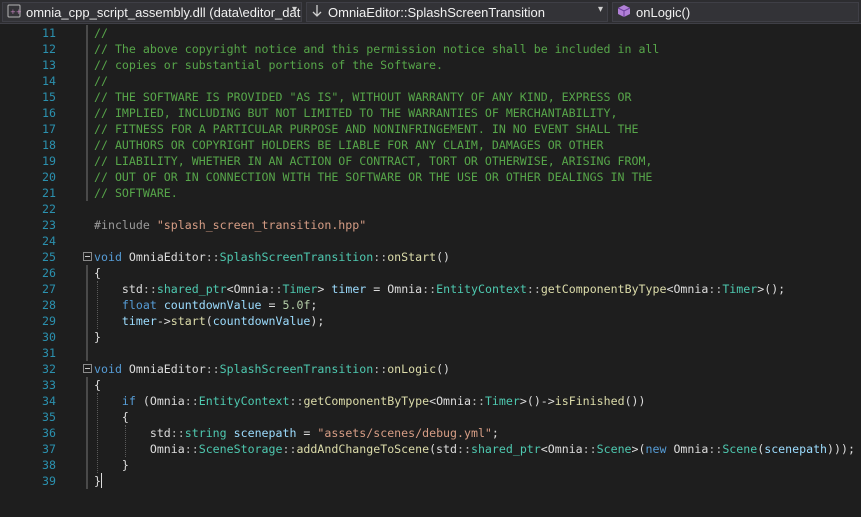 The height and width of the screenshot is (517, 861). I want to click on token-plain: <Omnia, so click(687, 289).